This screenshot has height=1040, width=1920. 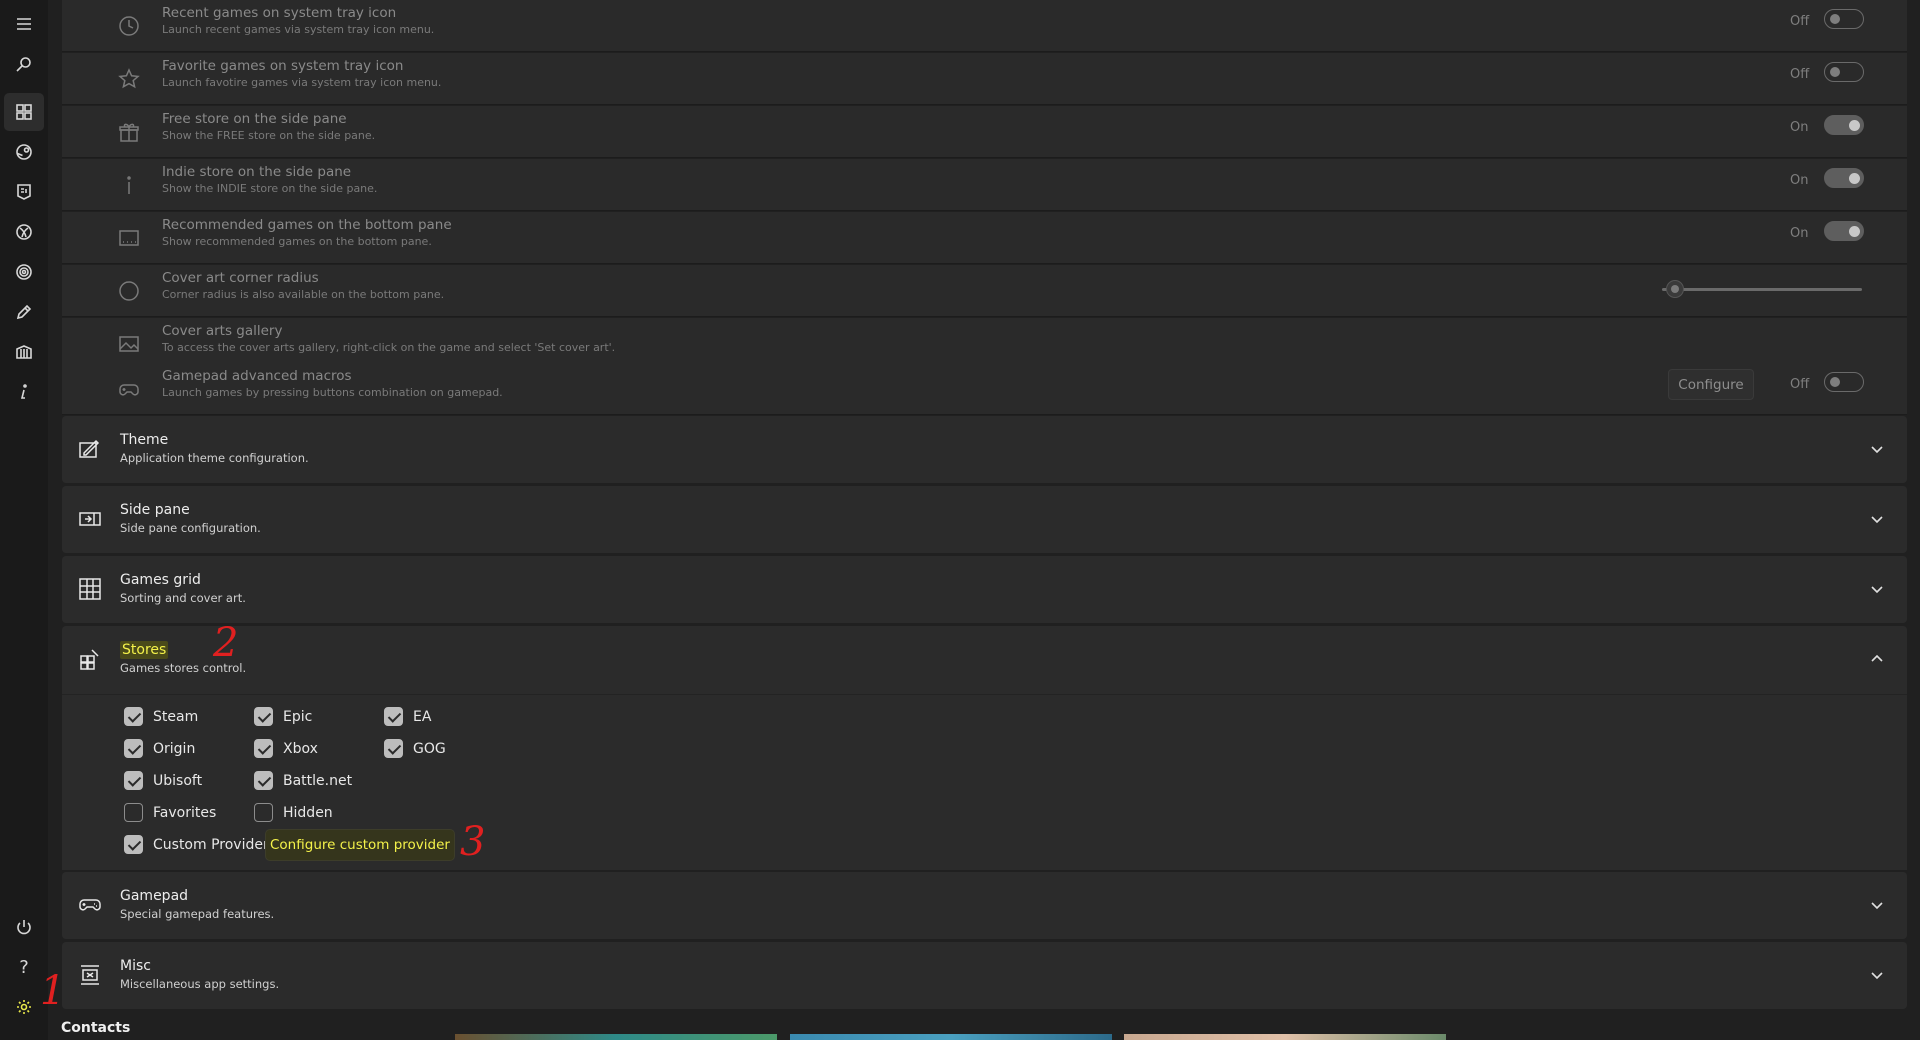 What do you see at coordinates (24, 192) in the screenshot?
I see `epic-icon` at bounding box center [24, 192].